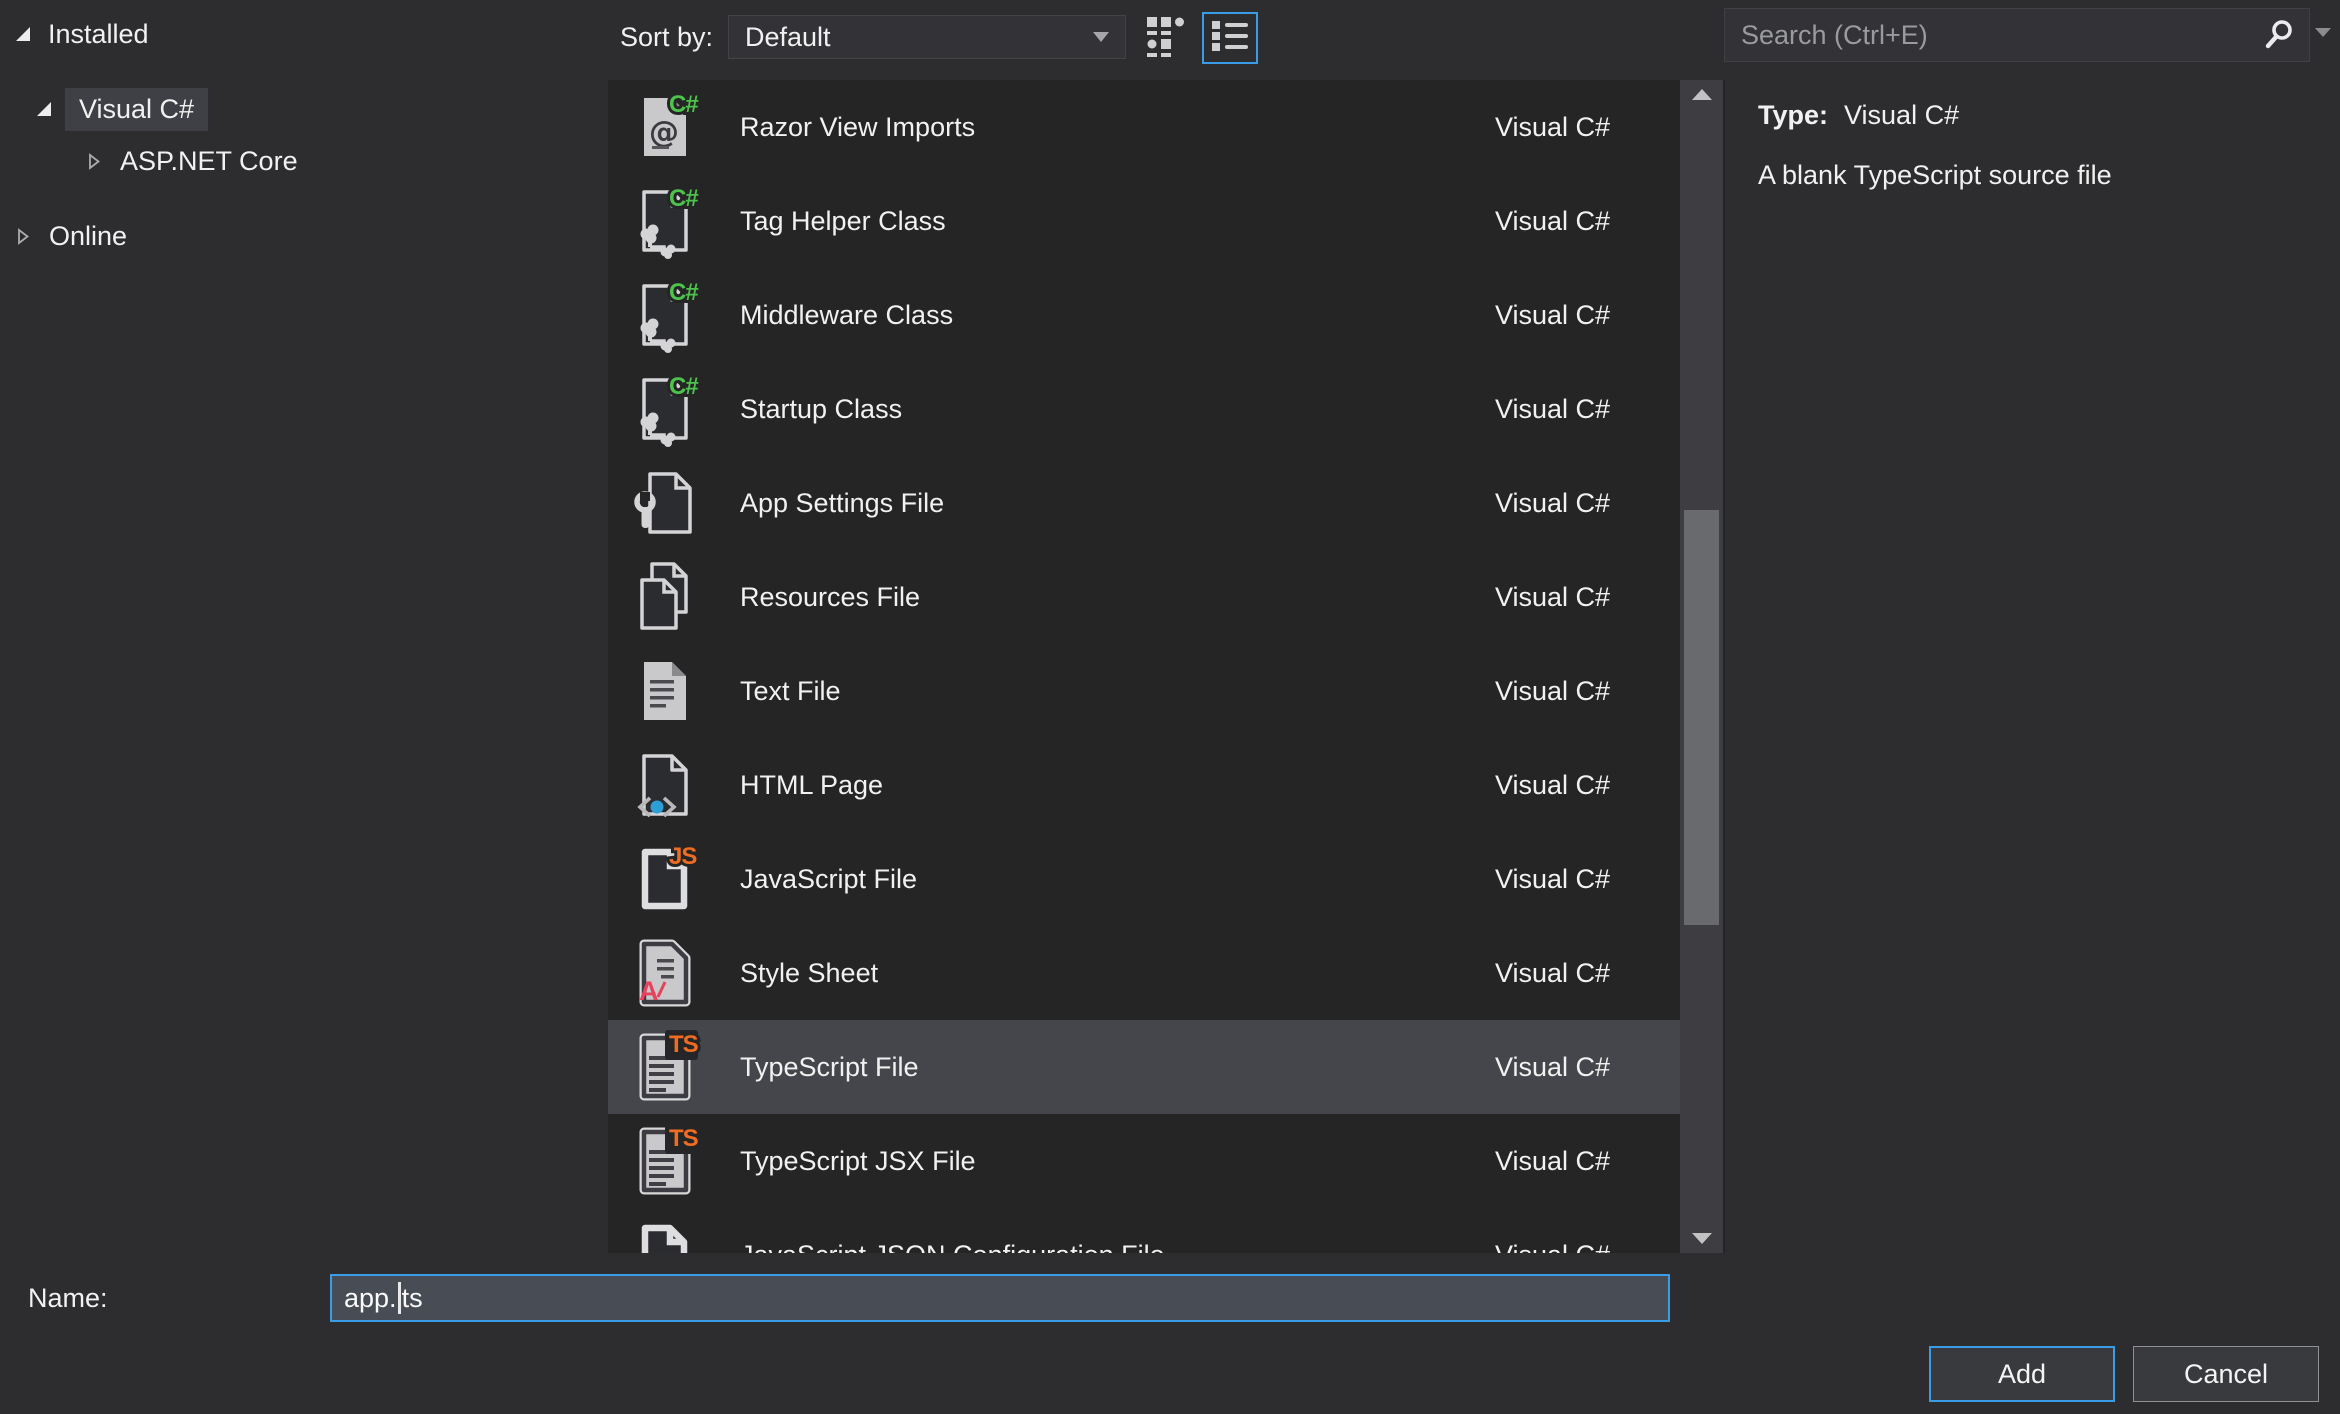  Describe the element at coordinates (2022, 1374) in the screenshot. I see `add-button: Add` at that location.